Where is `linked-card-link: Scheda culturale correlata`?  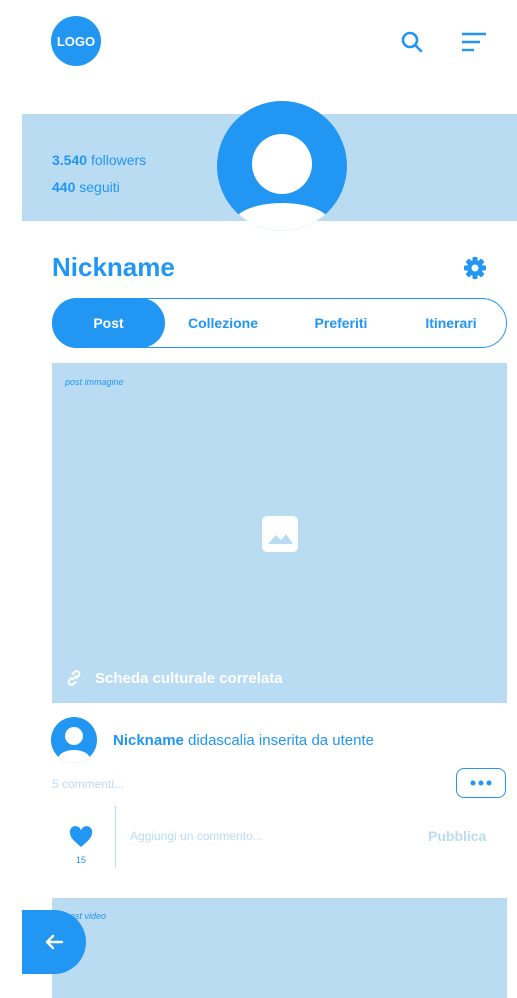 linked-card-link: Scheda culturale correlata is located at coordinates (174, 678).